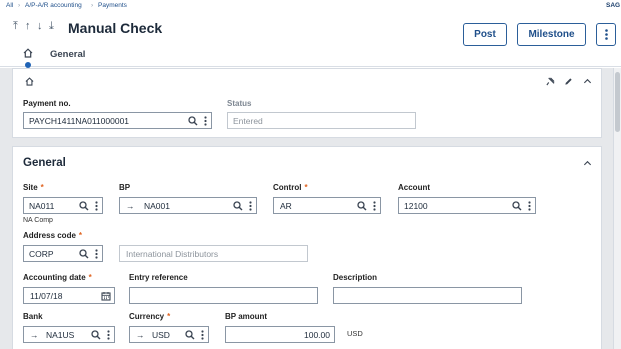 The image size is (621, 349). I want to click on account-field: 12100, so click(467, 205).